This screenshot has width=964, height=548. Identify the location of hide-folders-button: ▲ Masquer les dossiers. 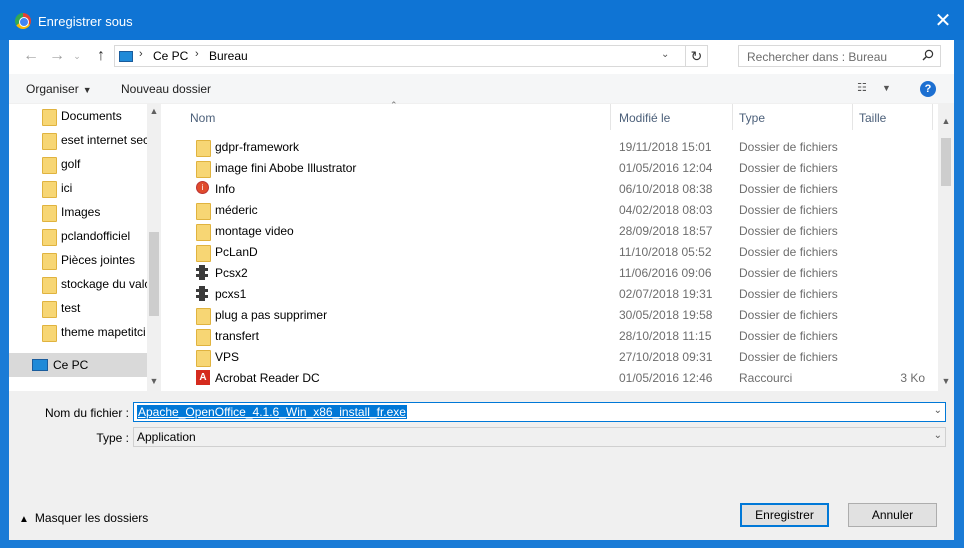
(83, 518).